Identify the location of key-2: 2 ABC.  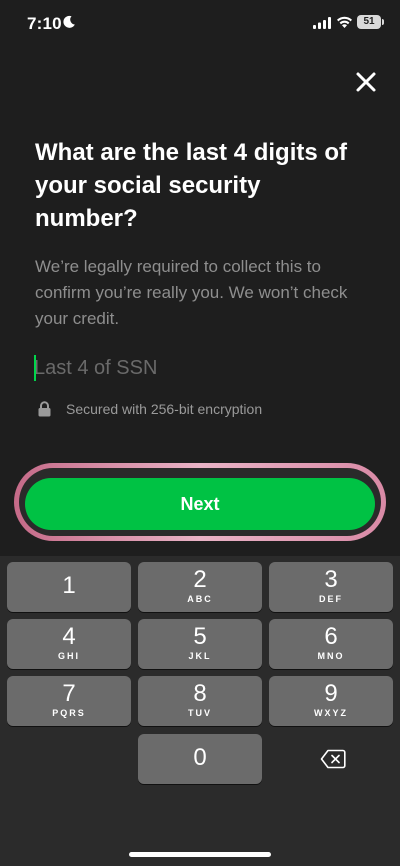
(200, 587).